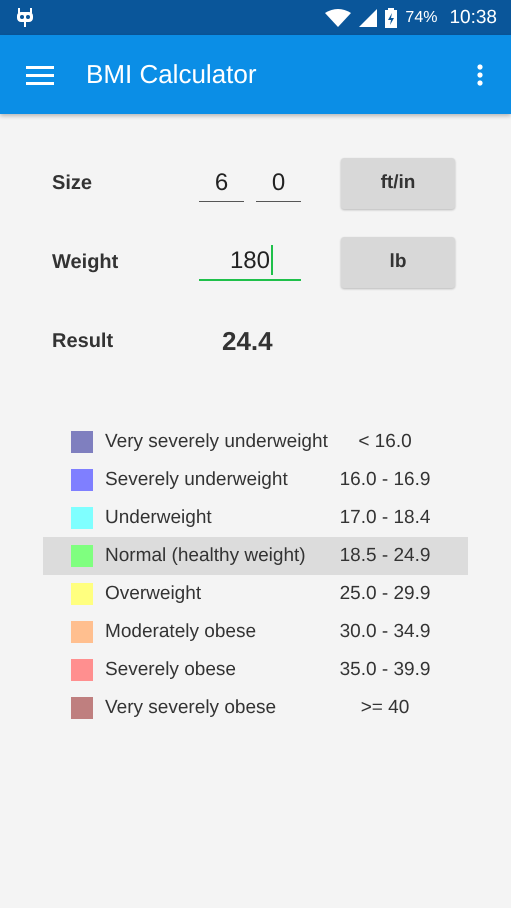 This screenshot has width=511, height=908. I want to click on field-label: Size, so click(73, 183).